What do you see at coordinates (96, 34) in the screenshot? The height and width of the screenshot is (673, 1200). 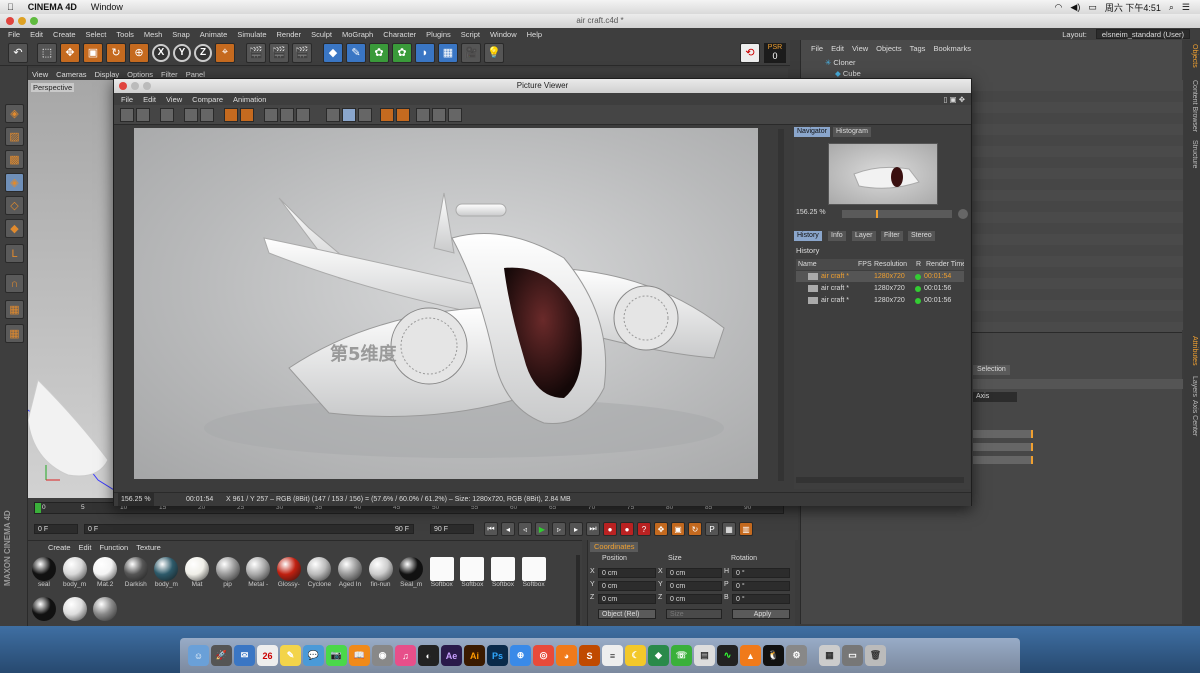 I see `menu-select: Select` at bounding box center [96, 34].